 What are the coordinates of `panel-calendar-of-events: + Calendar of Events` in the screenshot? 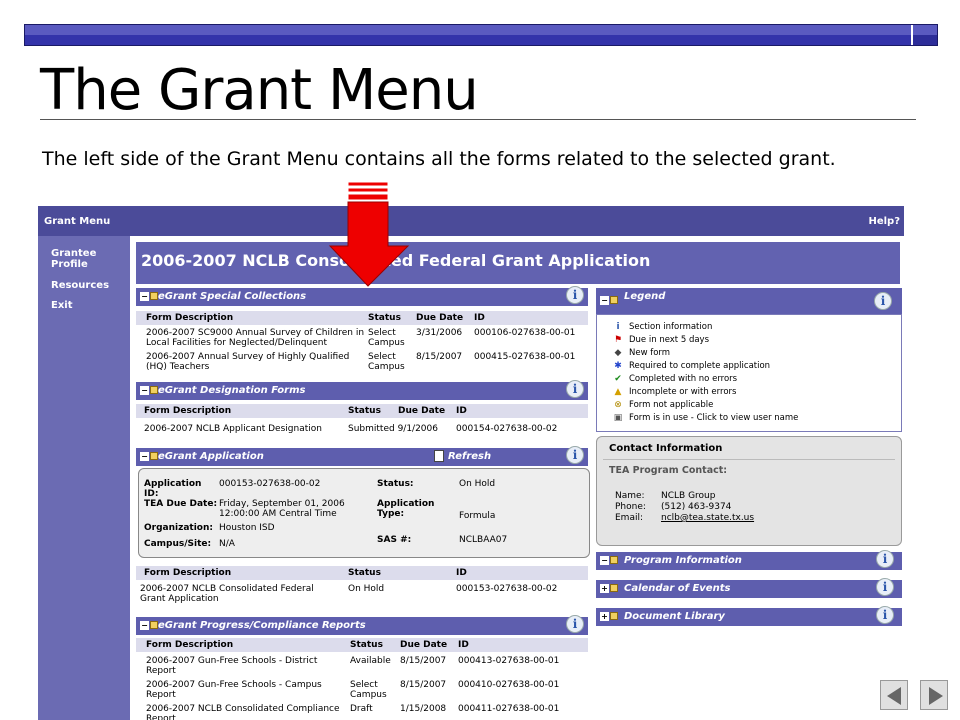 It's located at (749, 589).